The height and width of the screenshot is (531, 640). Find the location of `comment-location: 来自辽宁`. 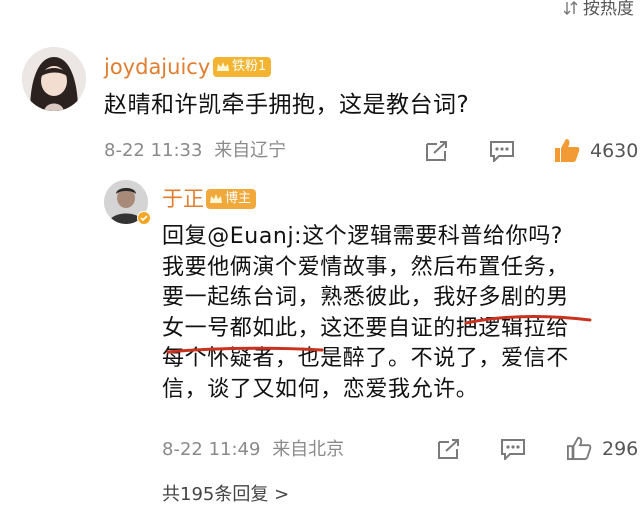

comment-location: 来自辽宁 is located at coordinates (250, 150).